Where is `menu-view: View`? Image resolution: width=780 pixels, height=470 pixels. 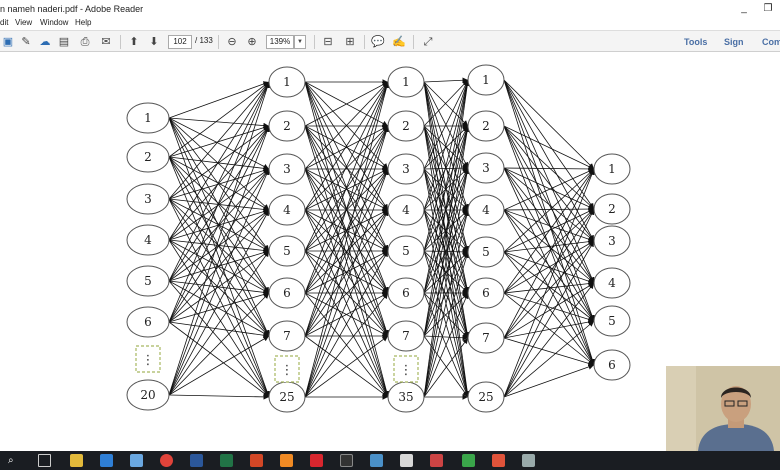
menu-view: View is located at coordinates (23, 22).